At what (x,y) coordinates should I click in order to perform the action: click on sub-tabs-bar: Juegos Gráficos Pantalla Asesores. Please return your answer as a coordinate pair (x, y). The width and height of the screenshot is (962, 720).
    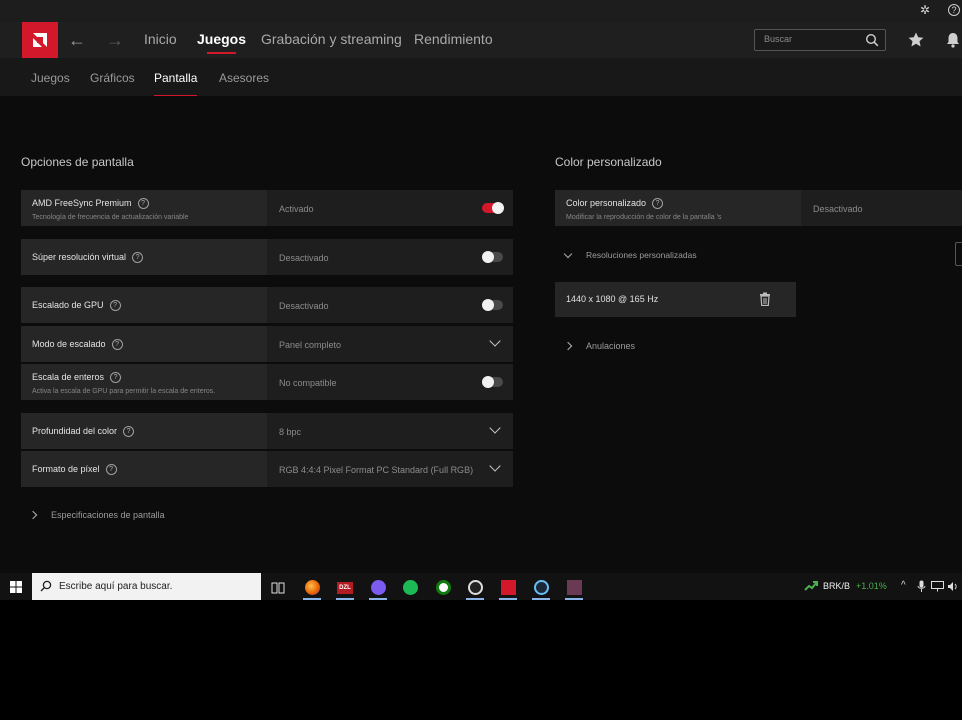
    Looking at the image, I should click on (481, 77).